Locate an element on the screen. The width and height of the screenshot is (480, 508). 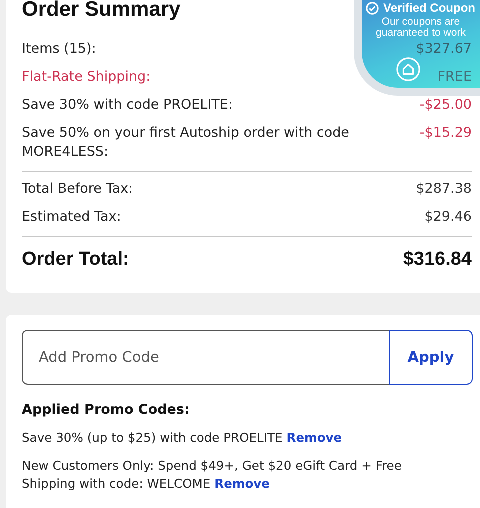
line-label: Flat-Rate Shipping: is located at coordinates (86, 77).